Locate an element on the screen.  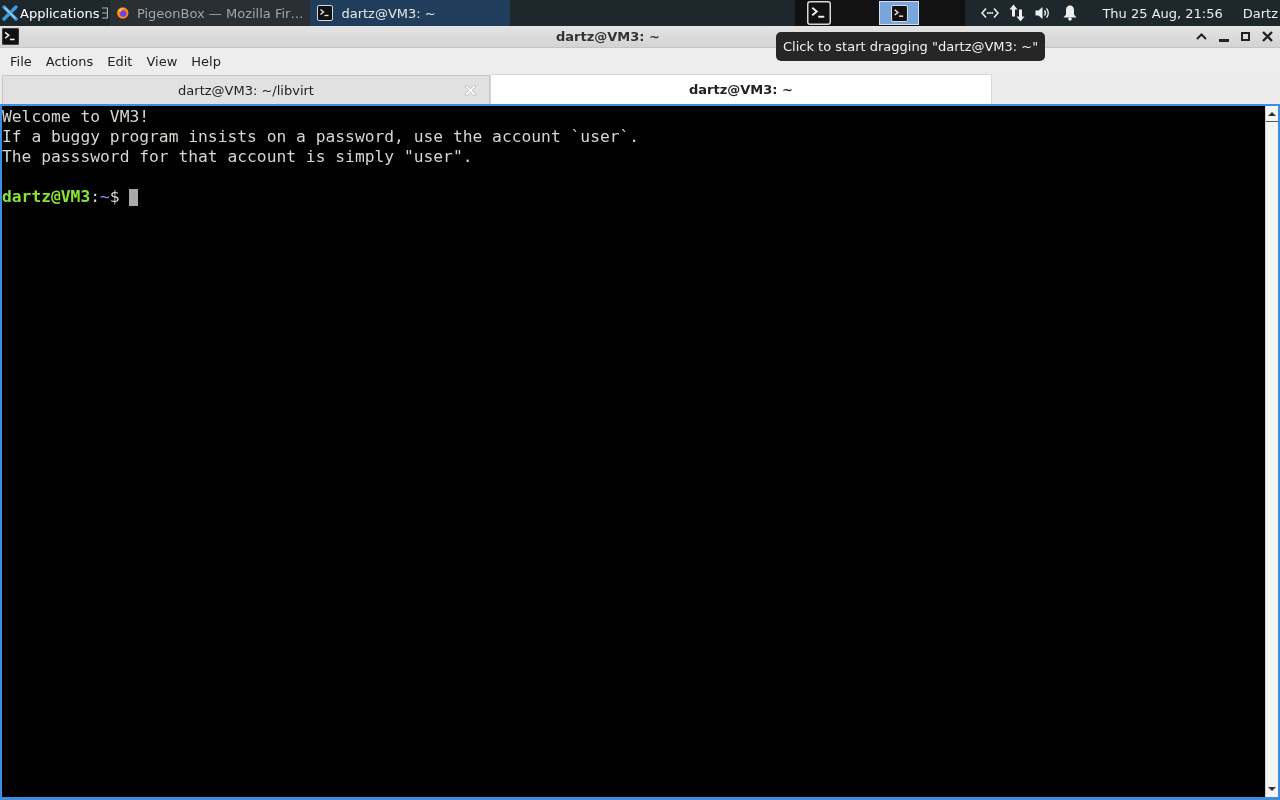
speaker-icon is located at coordinates (1043, 13).